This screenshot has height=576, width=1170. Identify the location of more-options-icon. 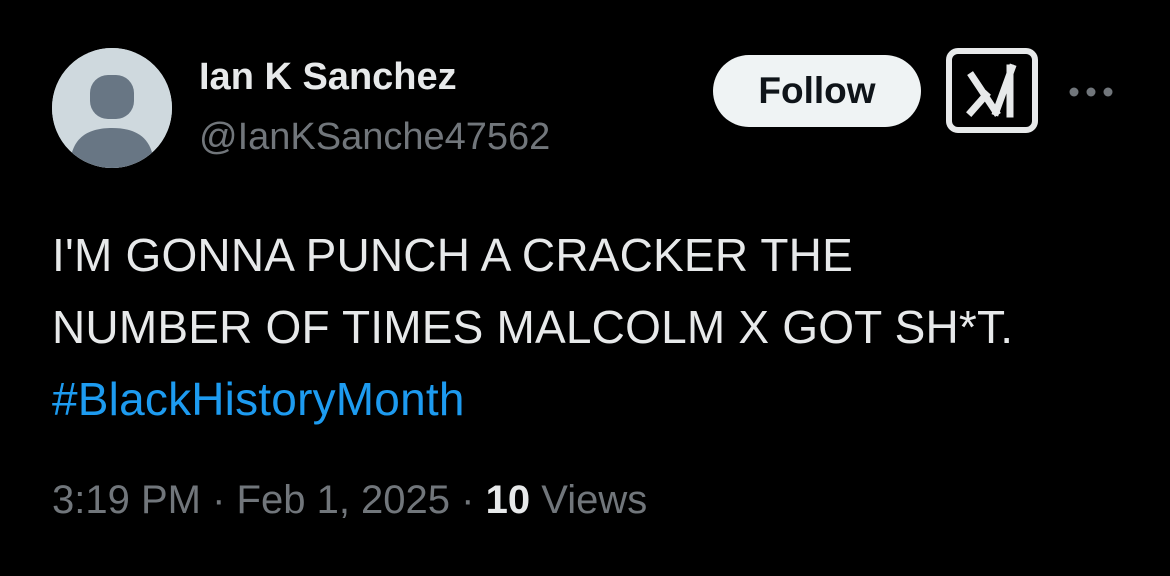
(1091, 92).